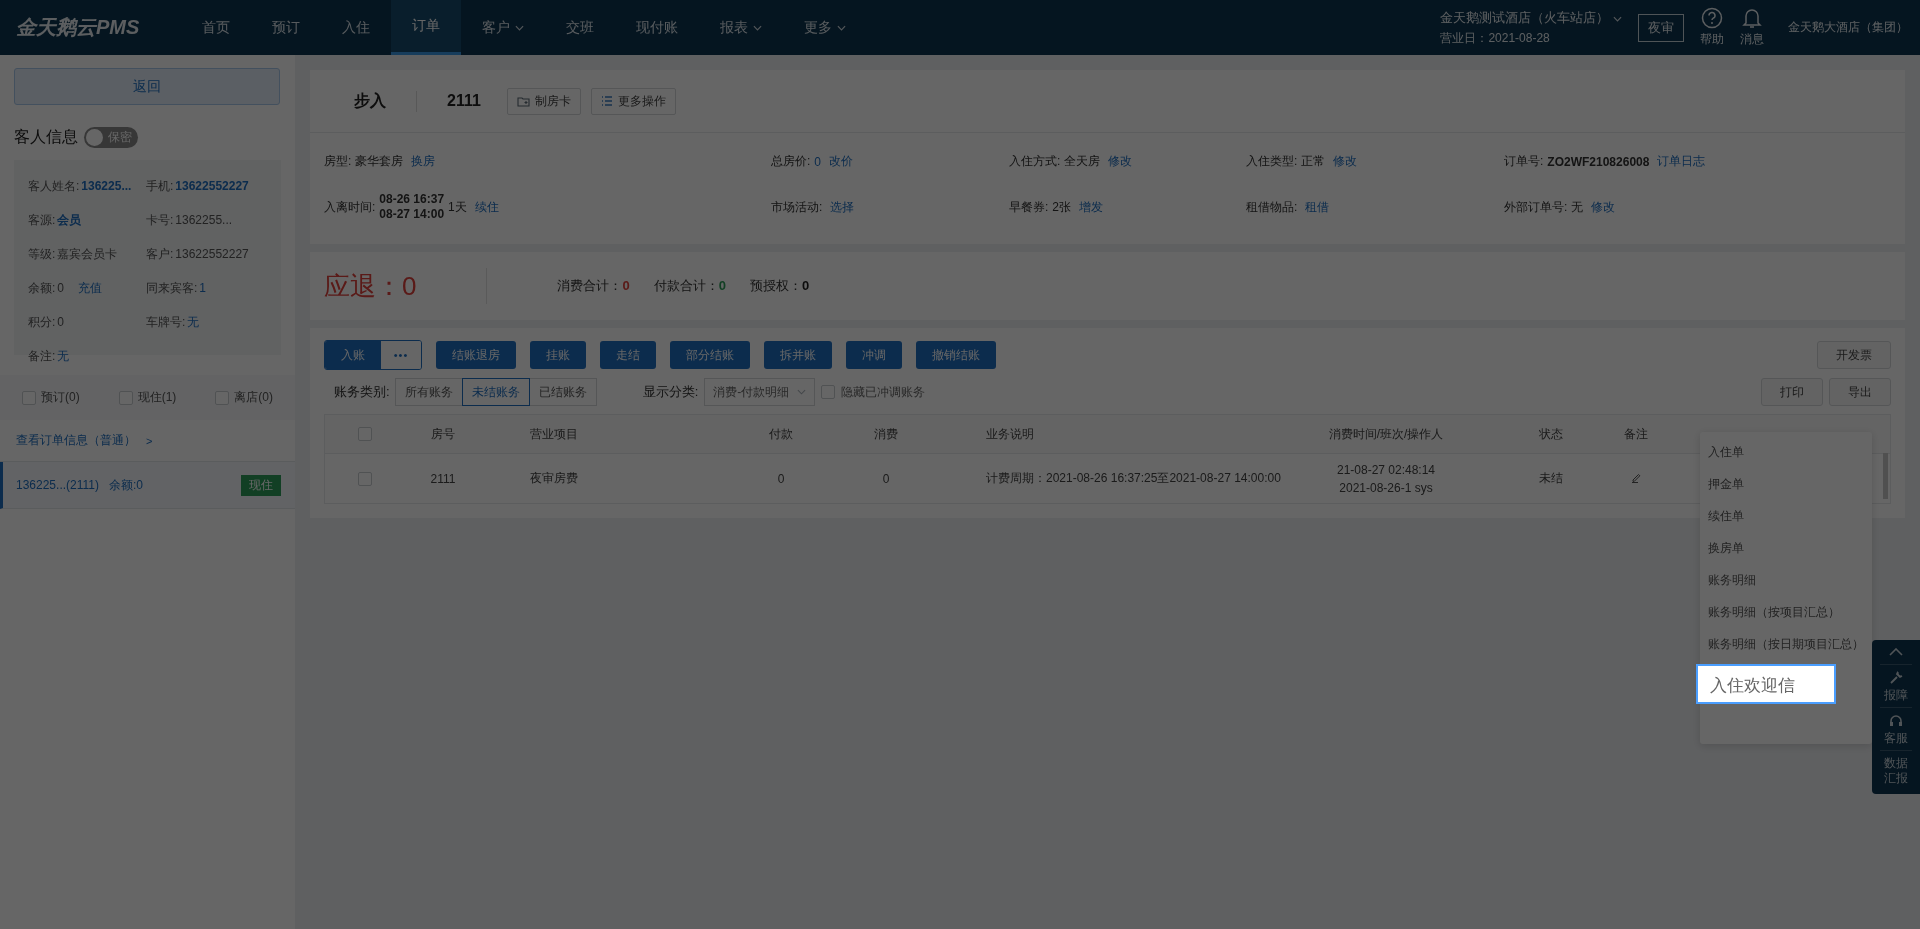  What do you see at coordinates (286, 27) in the screenshot?
I see `nav-item: 预订` at bounding box center [286, 27].